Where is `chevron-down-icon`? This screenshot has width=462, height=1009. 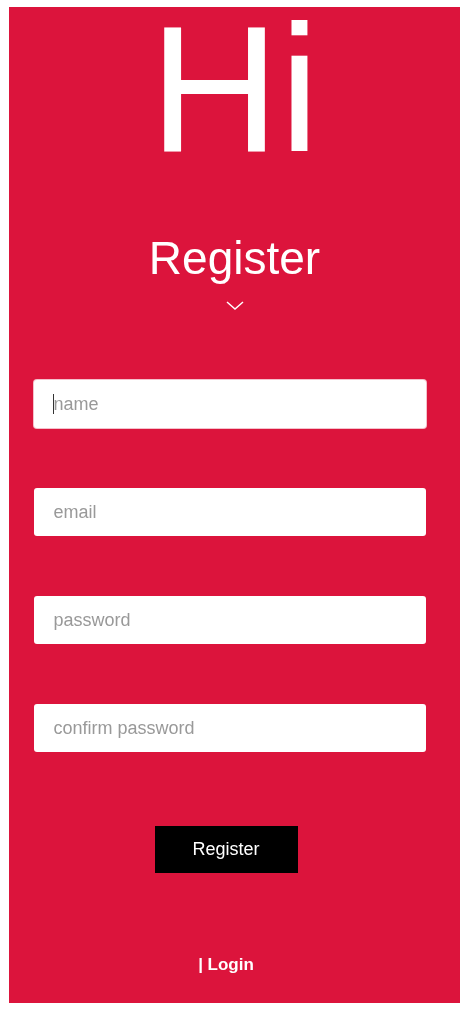
chevron-down-icon is located at coordinates (234, 305).